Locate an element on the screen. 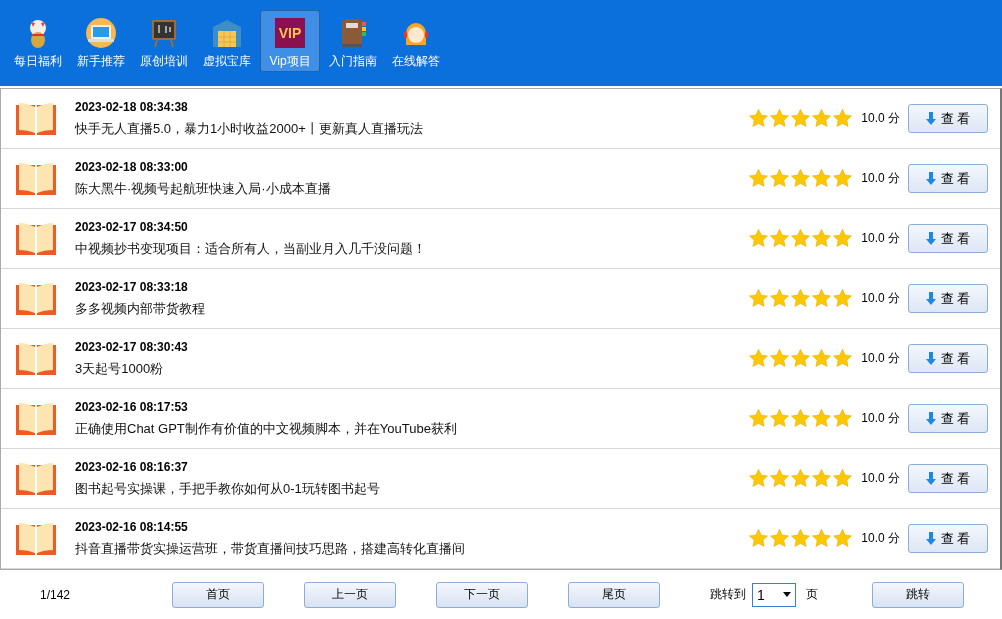  nav-tab: 新手推荐 is located at coordinates (101, 41).